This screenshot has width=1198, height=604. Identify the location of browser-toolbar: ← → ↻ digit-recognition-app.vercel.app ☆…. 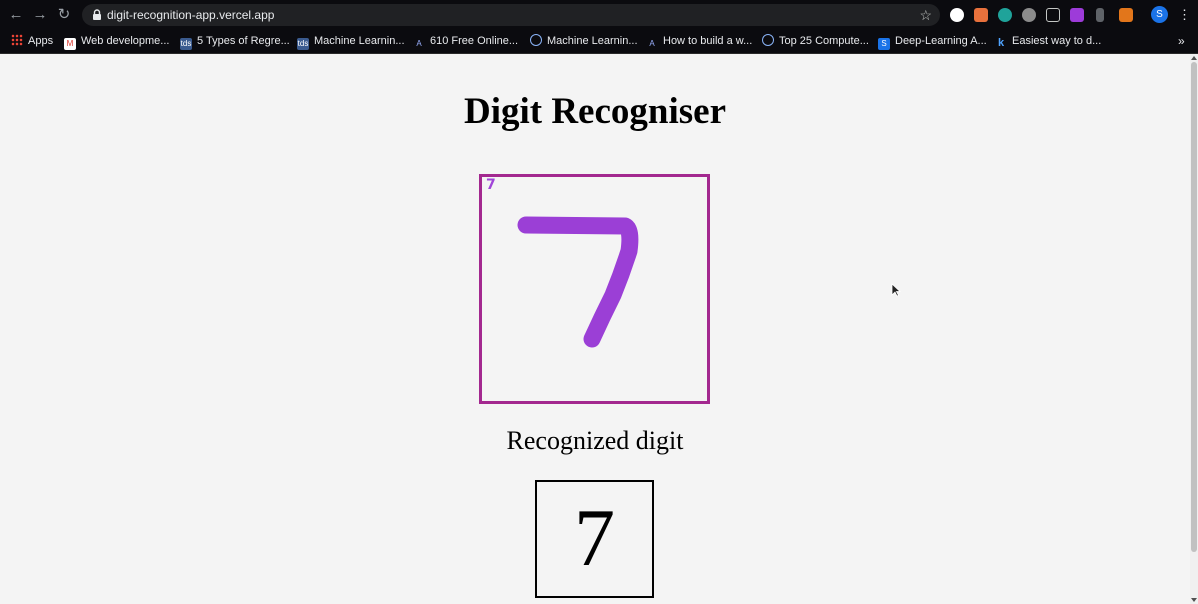
(599, 15).